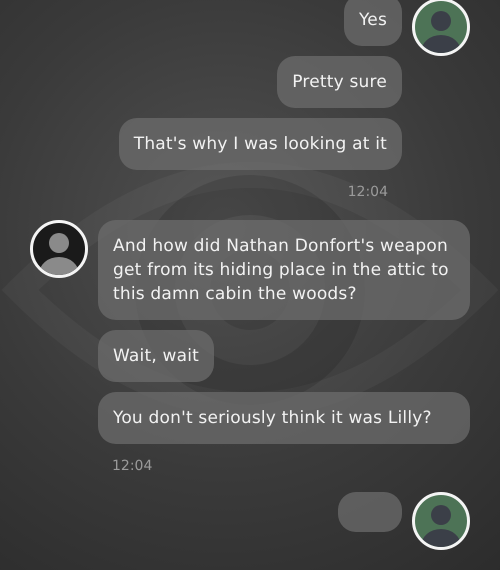 This screenshot has width=500, height=570. What do you see at coordinates (260, 144) in the screenshot?
I see `message-bubble: That's why I was looking at it` at bounding box center [260, 144].